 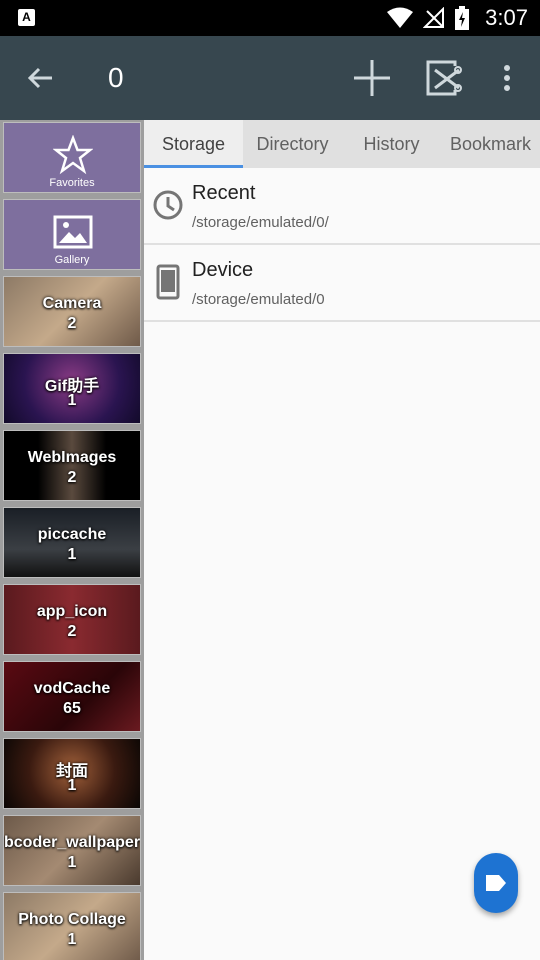 What do you see at coordinates (72, 773) in the screenshot?
I see `sidebar-folder: 封面 1` at bounding box center [72, 773].